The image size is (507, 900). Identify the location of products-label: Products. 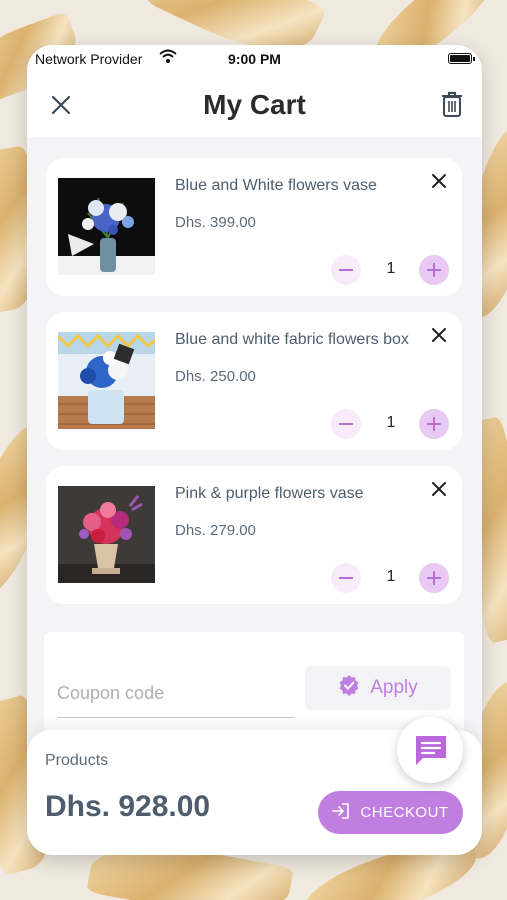
(77, 760).